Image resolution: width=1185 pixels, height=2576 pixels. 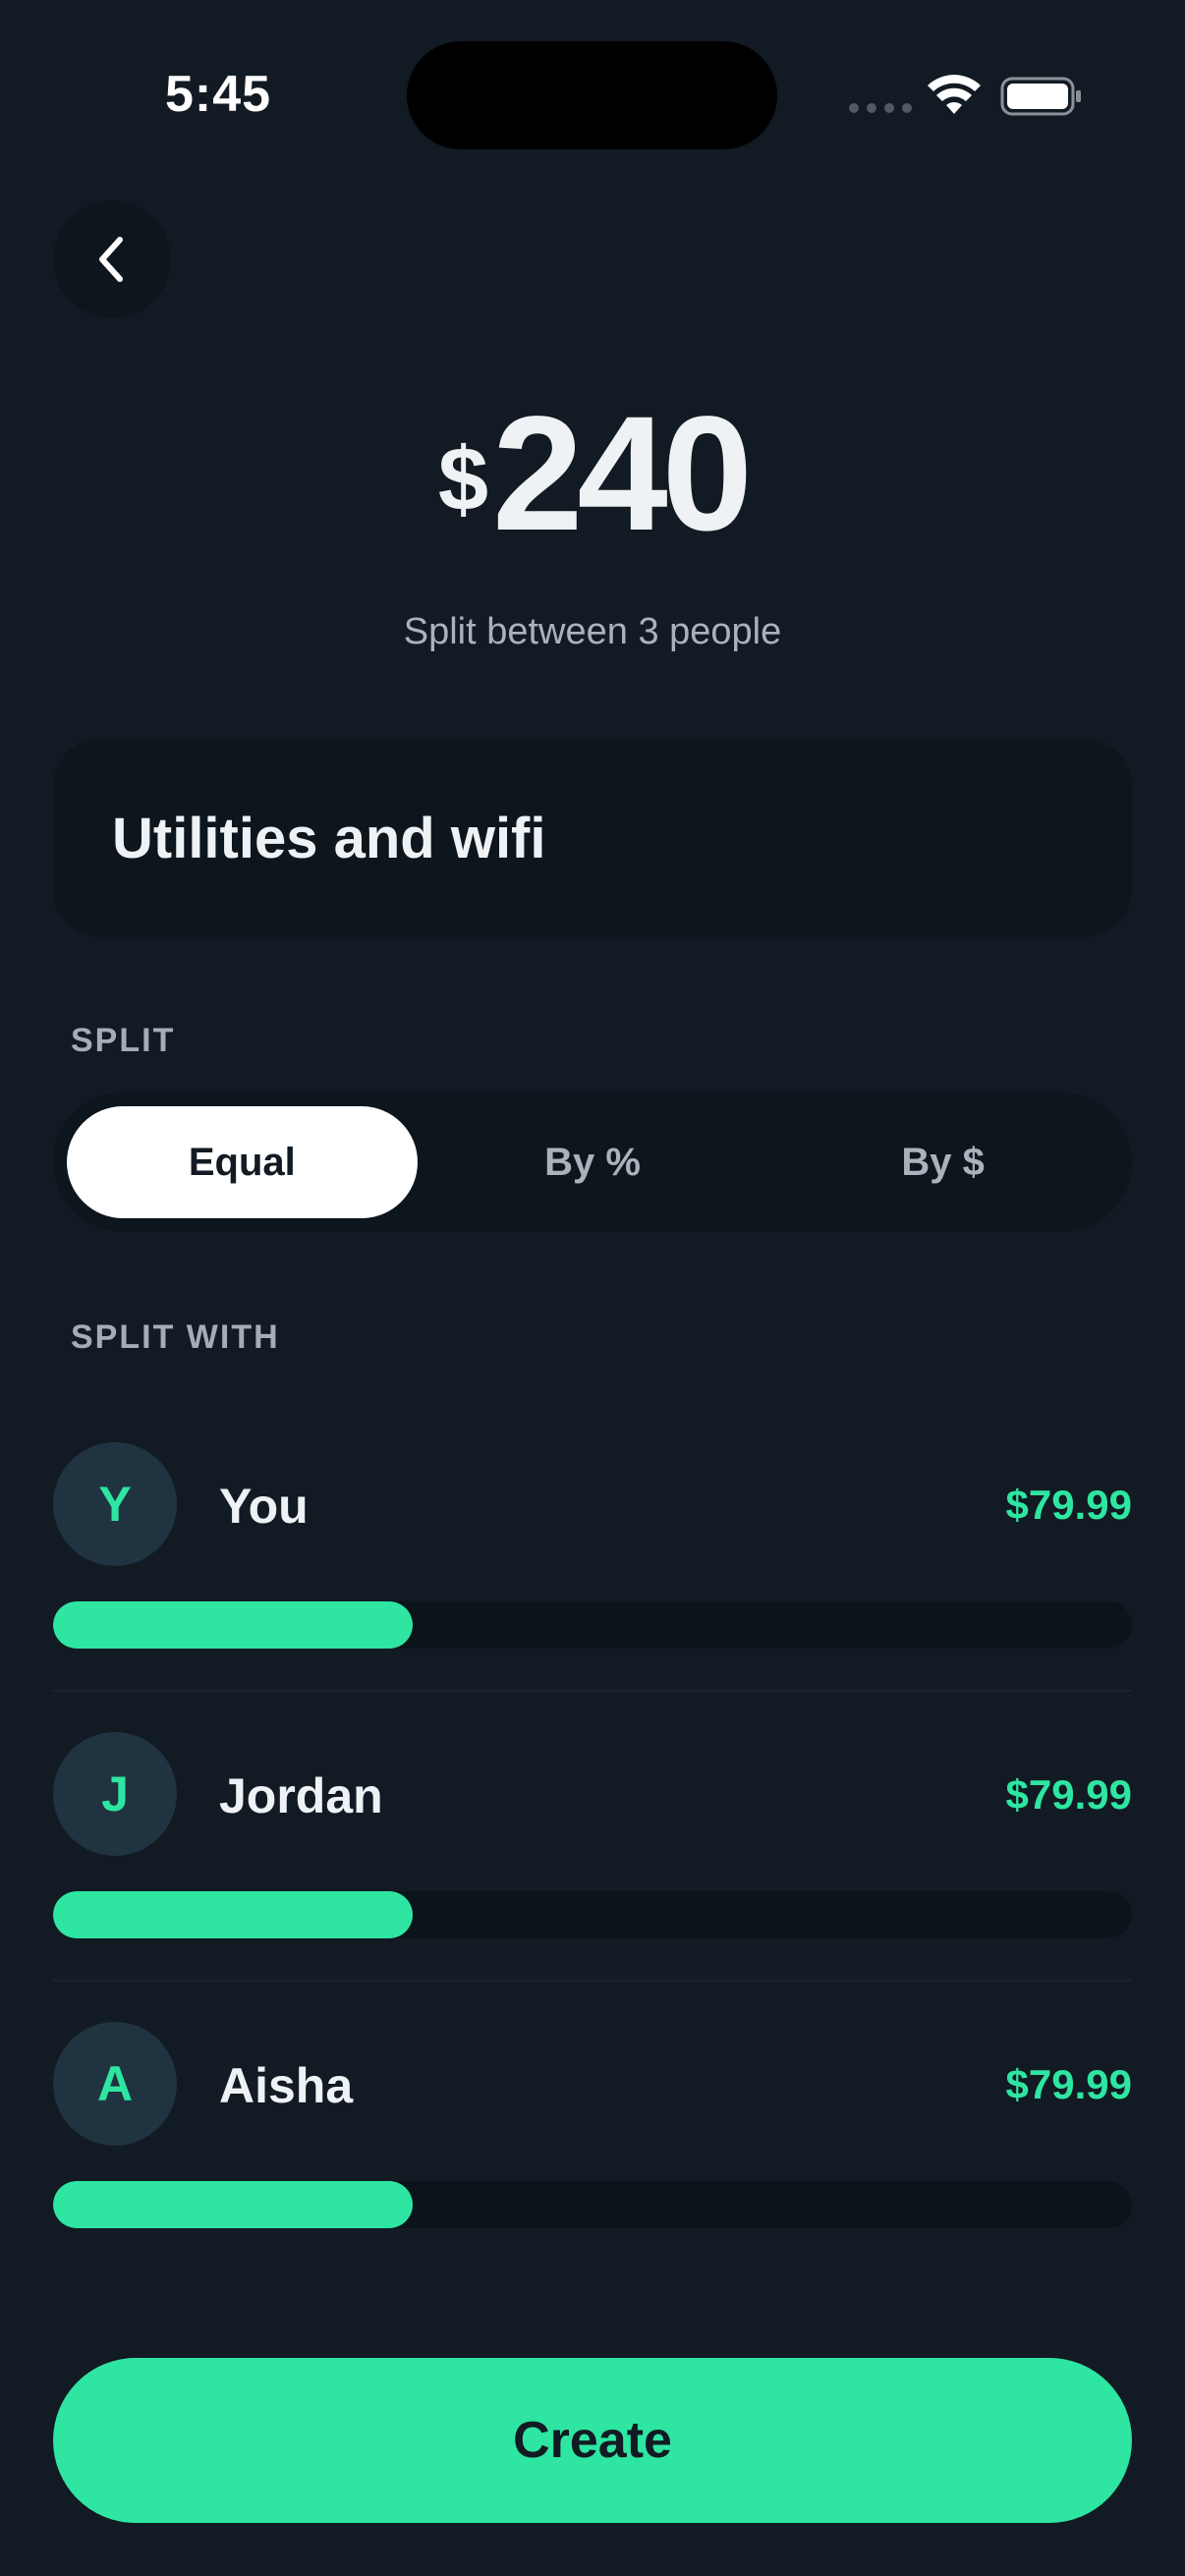 I want to click on status-time: 5:45, so click(x=219, y=94).